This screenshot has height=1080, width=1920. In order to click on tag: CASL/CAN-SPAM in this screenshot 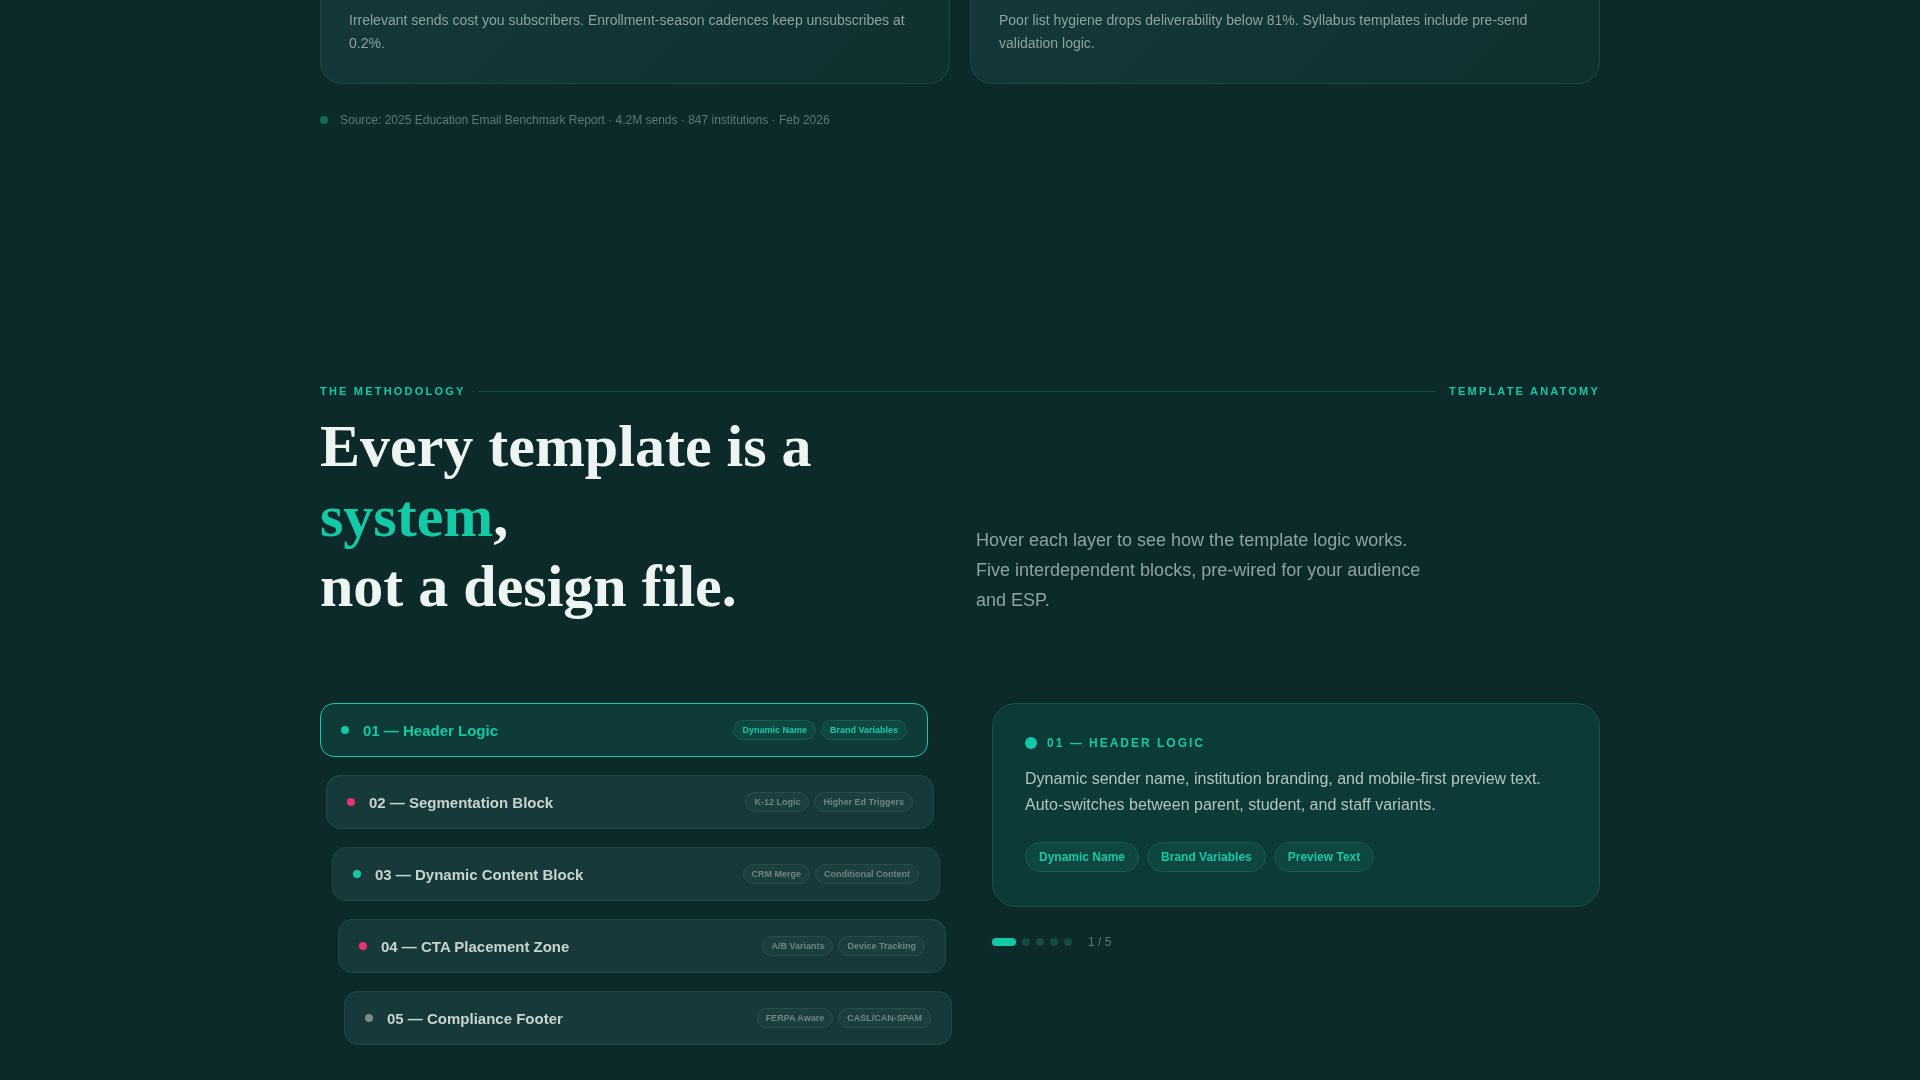, I will do `click(884, 1018)`.